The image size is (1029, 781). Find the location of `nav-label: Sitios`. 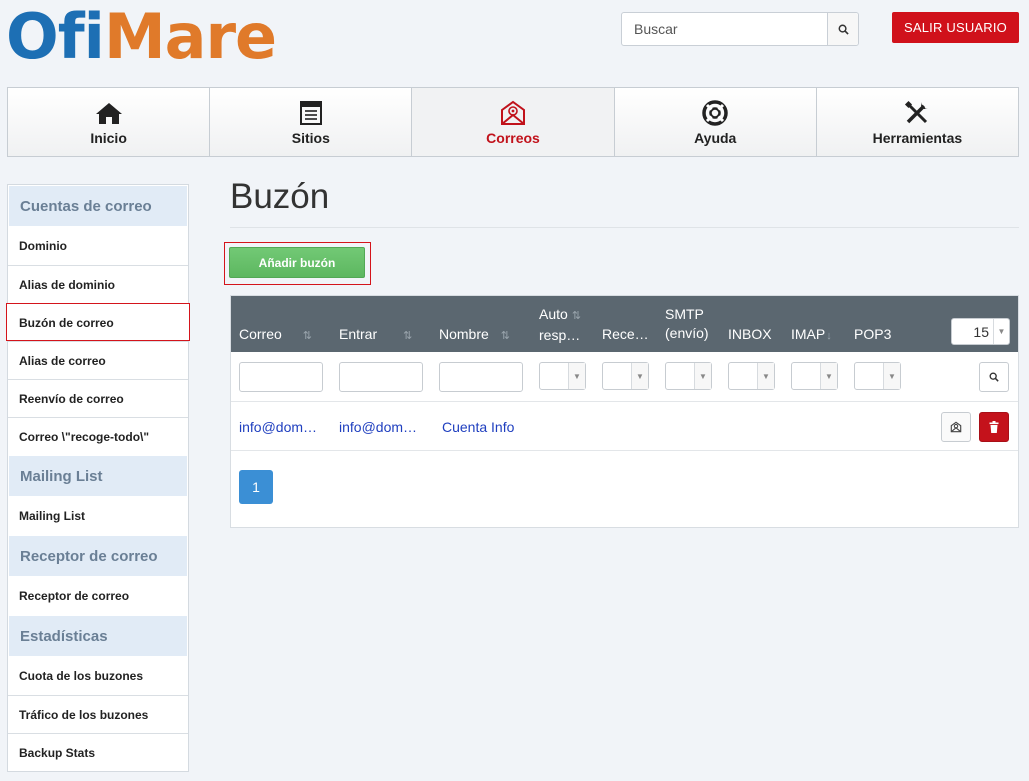

nav-label: Sitios is located at coordinates (310, 137).